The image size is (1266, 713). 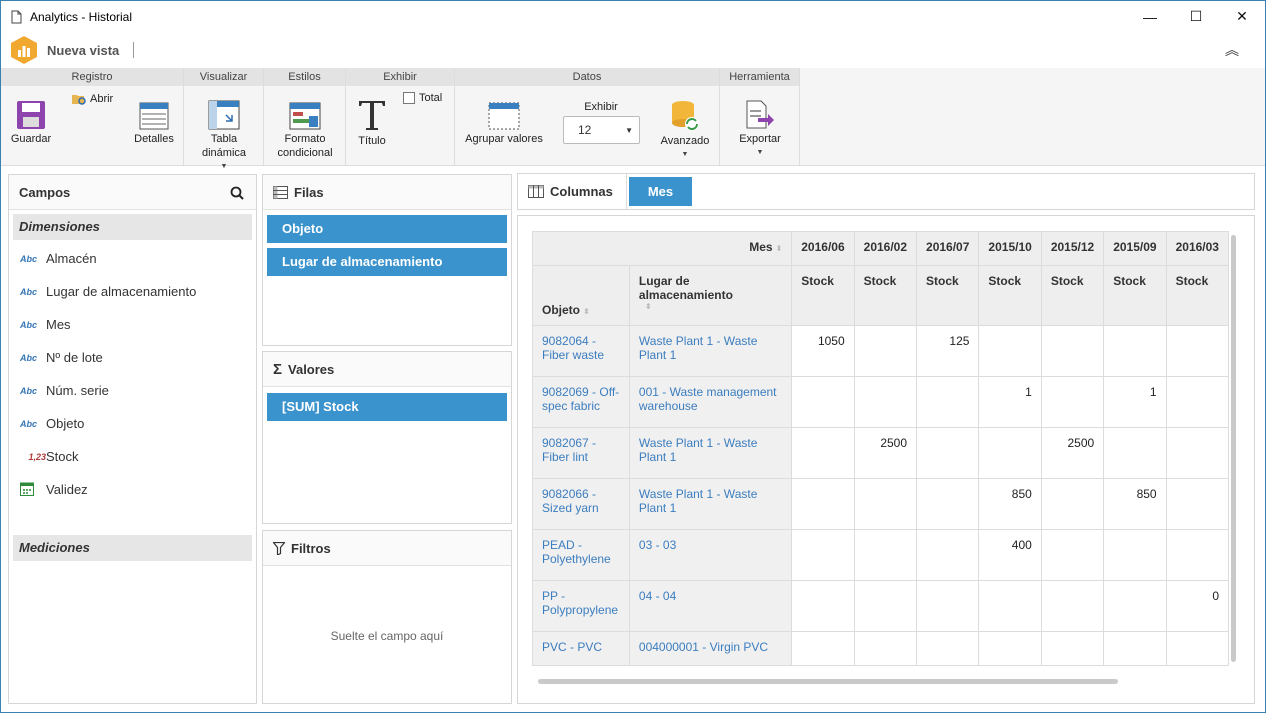 I want to click on objeto-header: Objeto ⬍, so click(x=581, y=295).